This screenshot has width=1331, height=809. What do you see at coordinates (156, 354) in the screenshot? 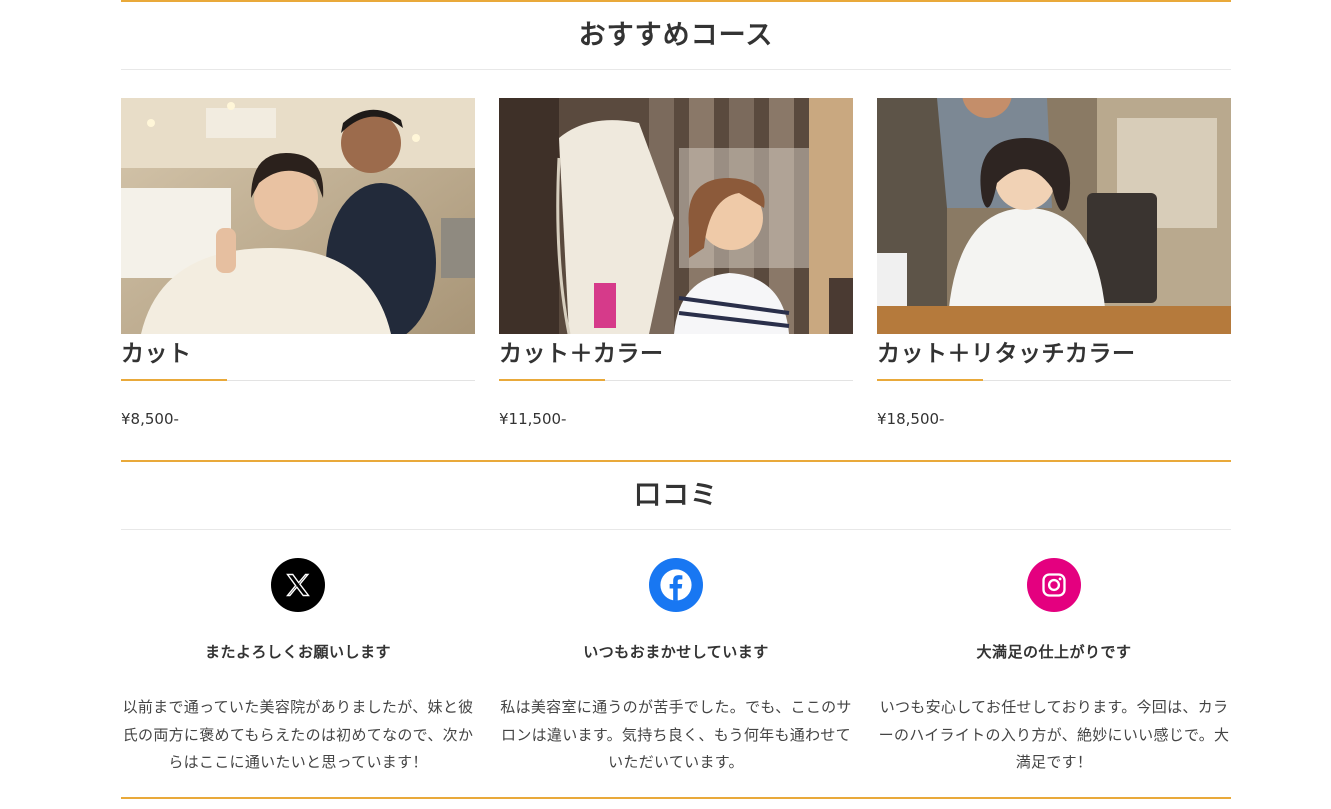
I see `course-name: カット` at bounding box center [156, 354].